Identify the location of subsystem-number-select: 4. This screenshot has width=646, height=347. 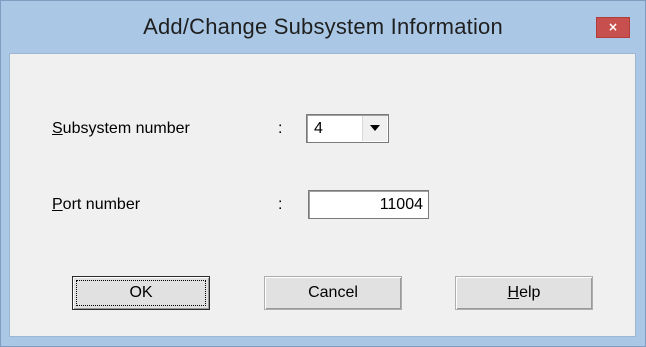
(347, 128).